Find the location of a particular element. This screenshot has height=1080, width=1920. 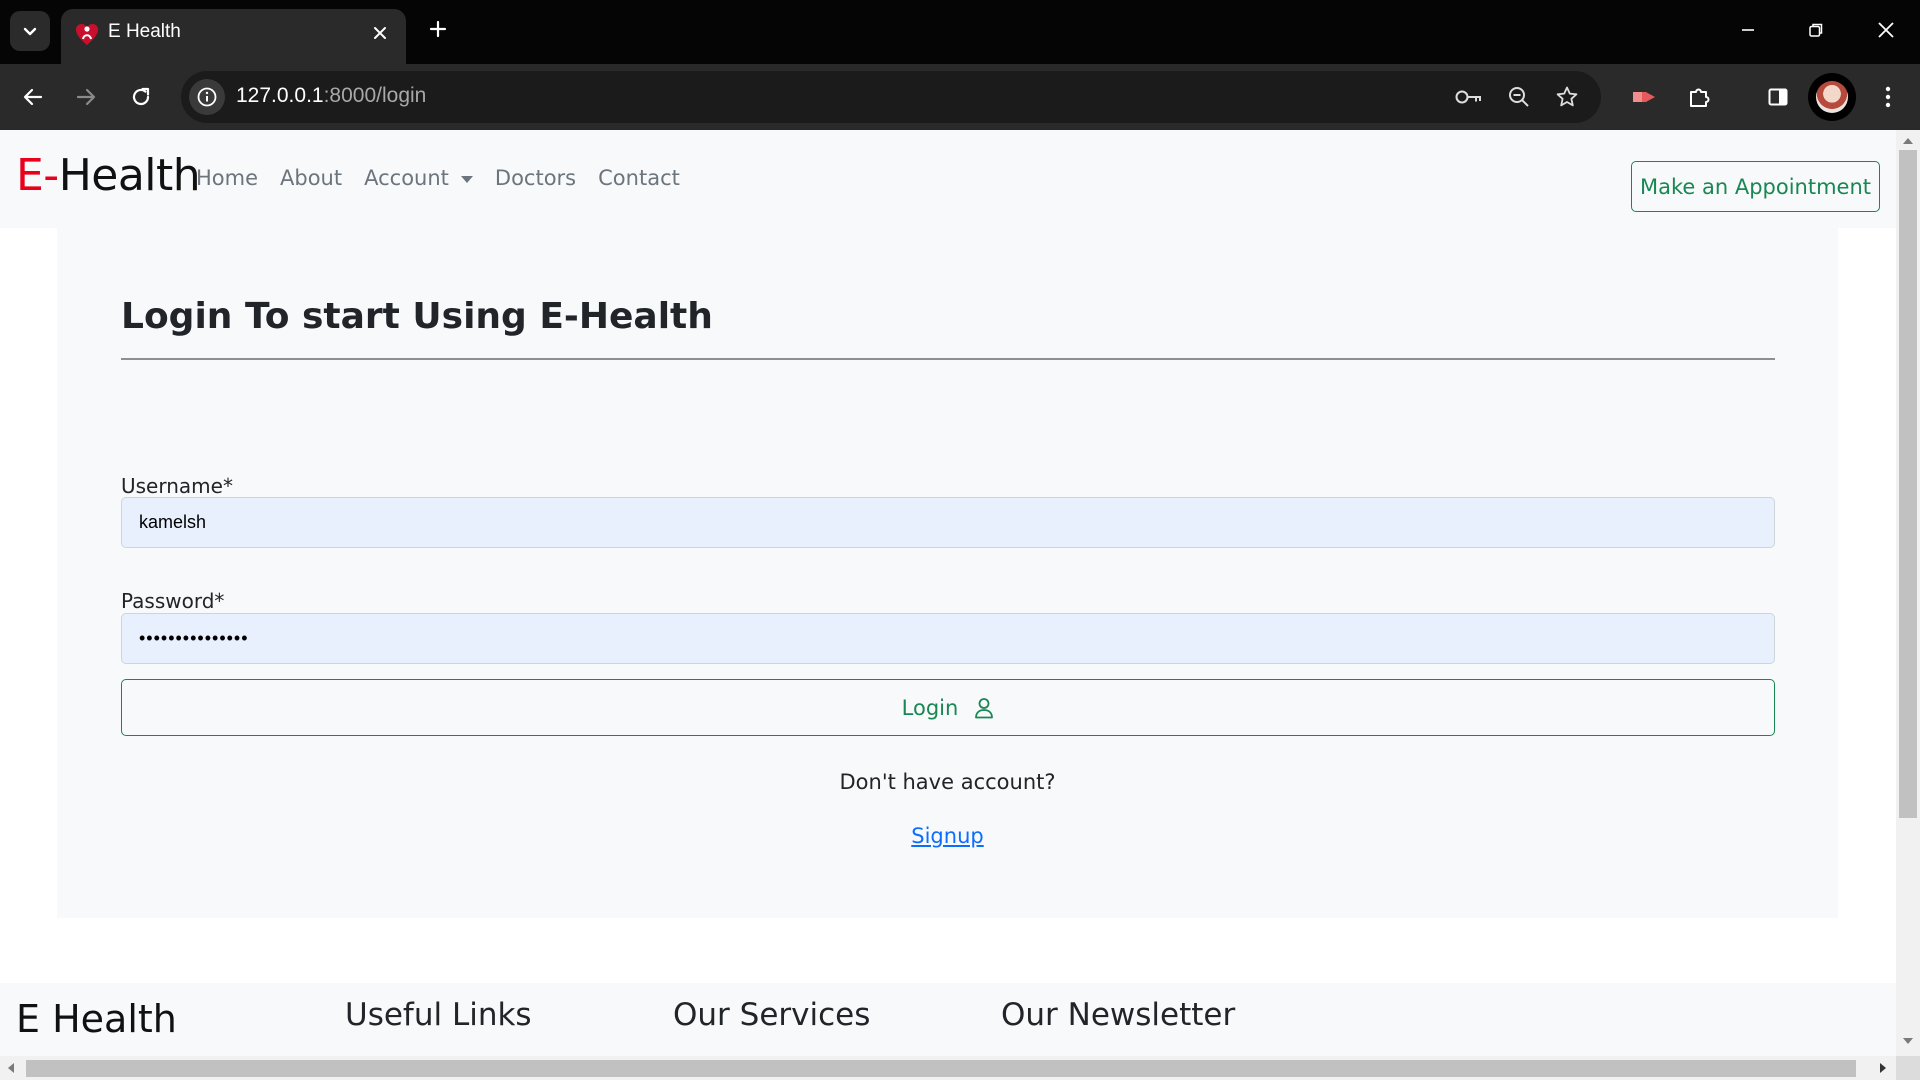

extension-red-button is located at coordinates (1644, 97).